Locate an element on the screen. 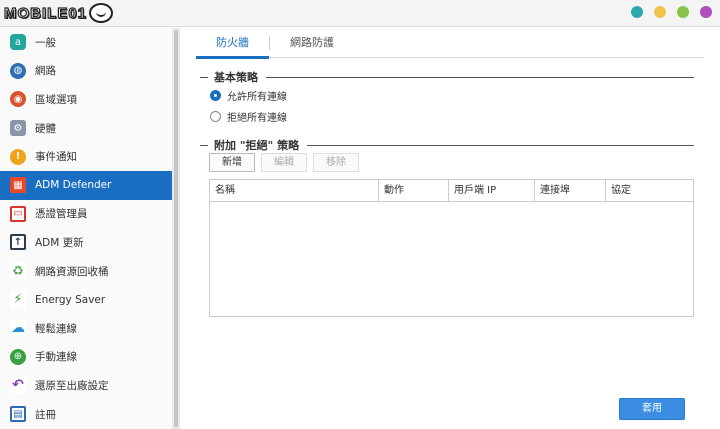 The image size is (720, 429). allow-all-label: 允許所有連線 is located at coordinates (257, 97).